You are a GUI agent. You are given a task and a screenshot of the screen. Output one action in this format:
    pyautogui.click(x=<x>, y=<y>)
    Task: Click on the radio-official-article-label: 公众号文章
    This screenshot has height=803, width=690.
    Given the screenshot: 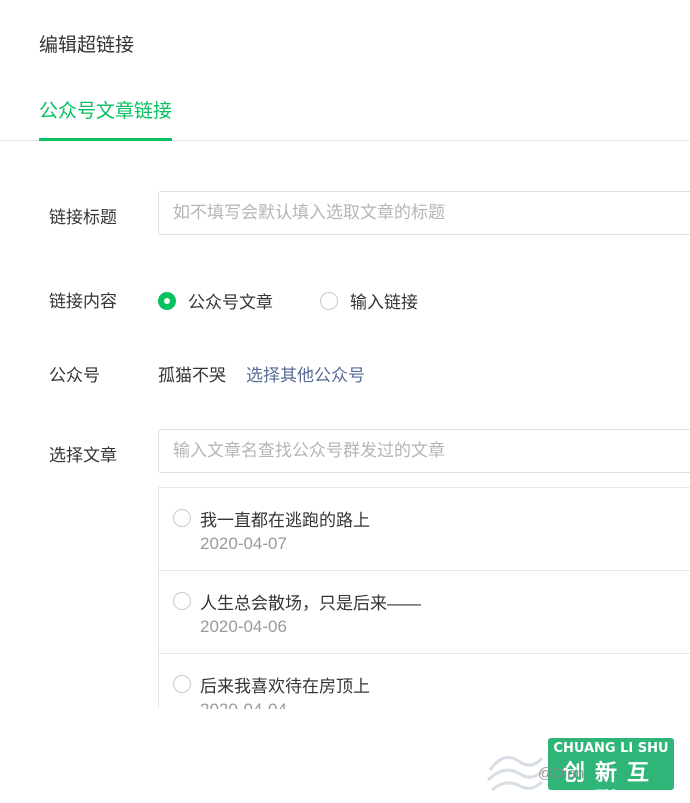 What is the action you would take?
    pyautogui.click(x=230, y=302)
    